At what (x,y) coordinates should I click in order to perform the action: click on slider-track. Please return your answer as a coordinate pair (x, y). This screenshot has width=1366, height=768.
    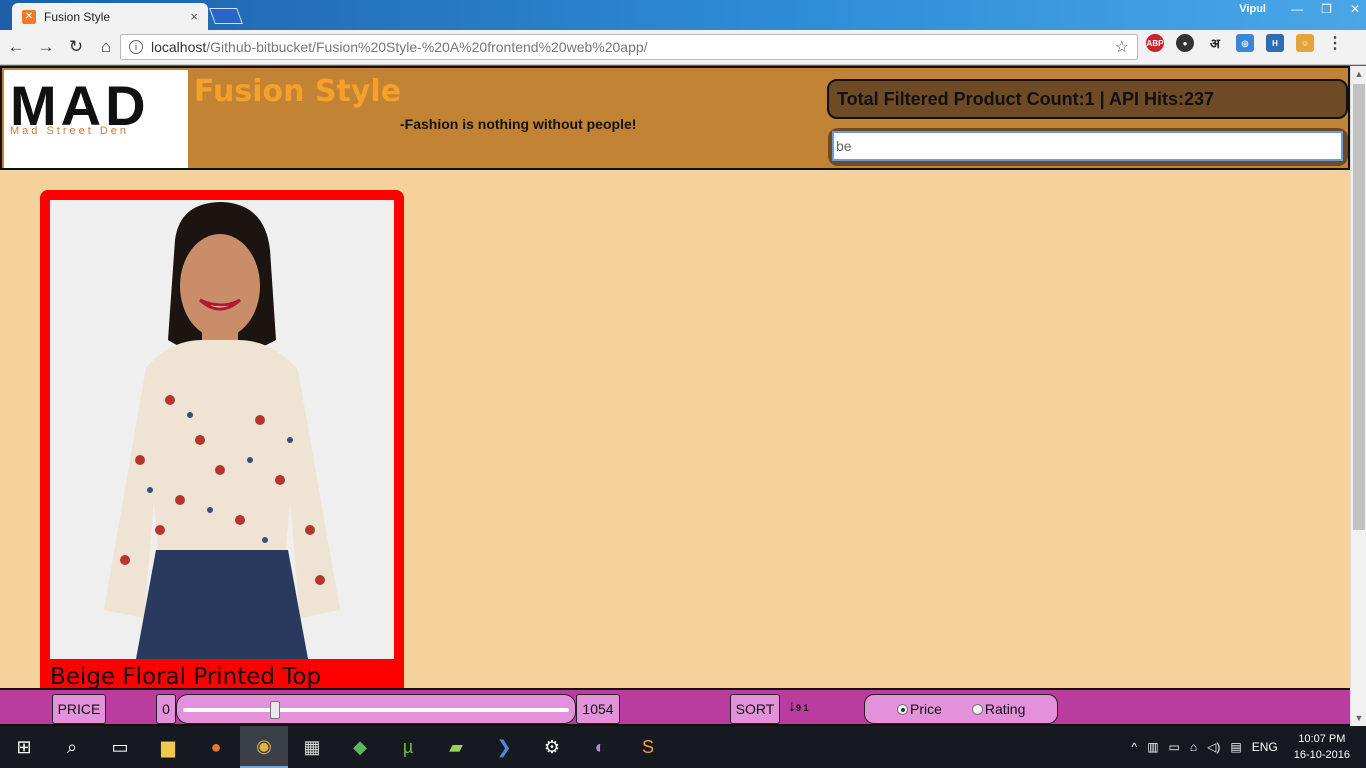
    Looking at the image, I should click on (376, 710).